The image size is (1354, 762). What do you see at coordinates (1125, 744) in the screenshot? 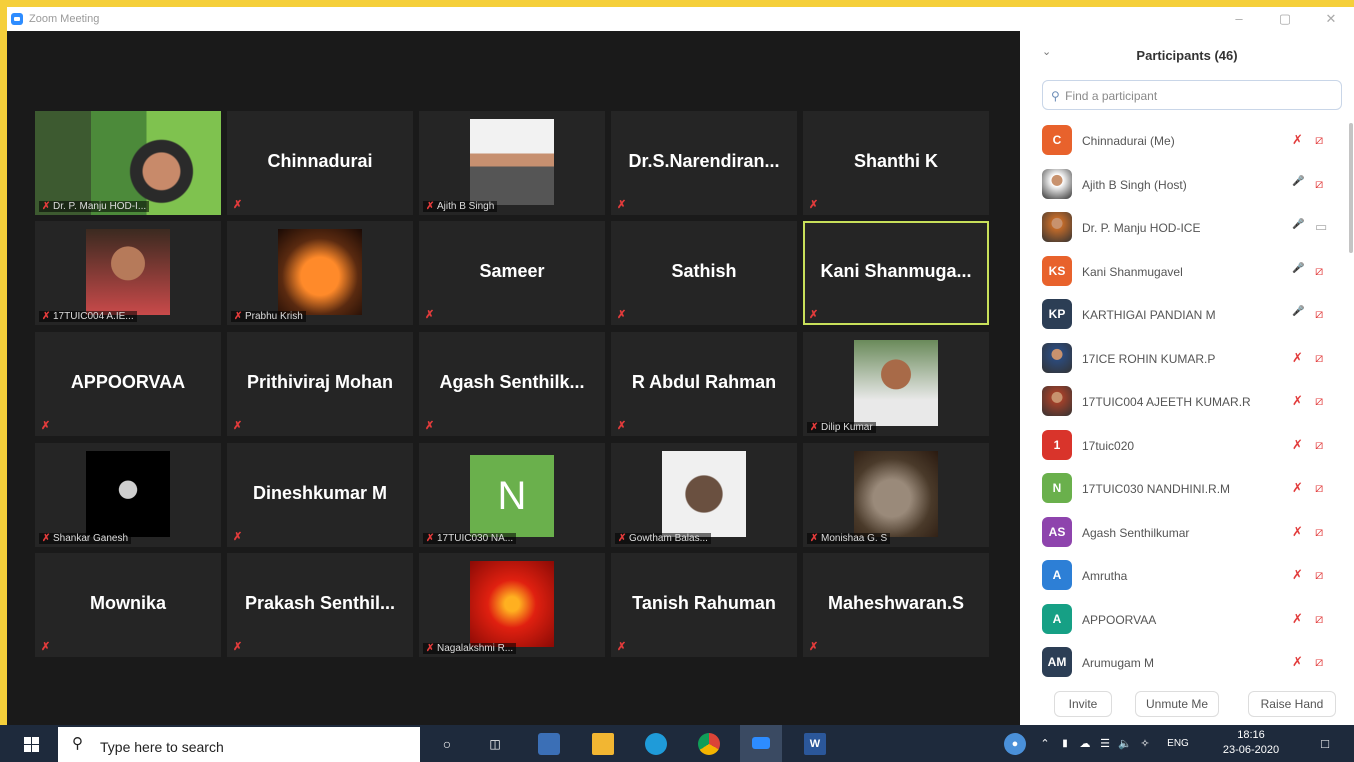
I see `volume-icon: 🔈` at bounding box center [1125, 744].